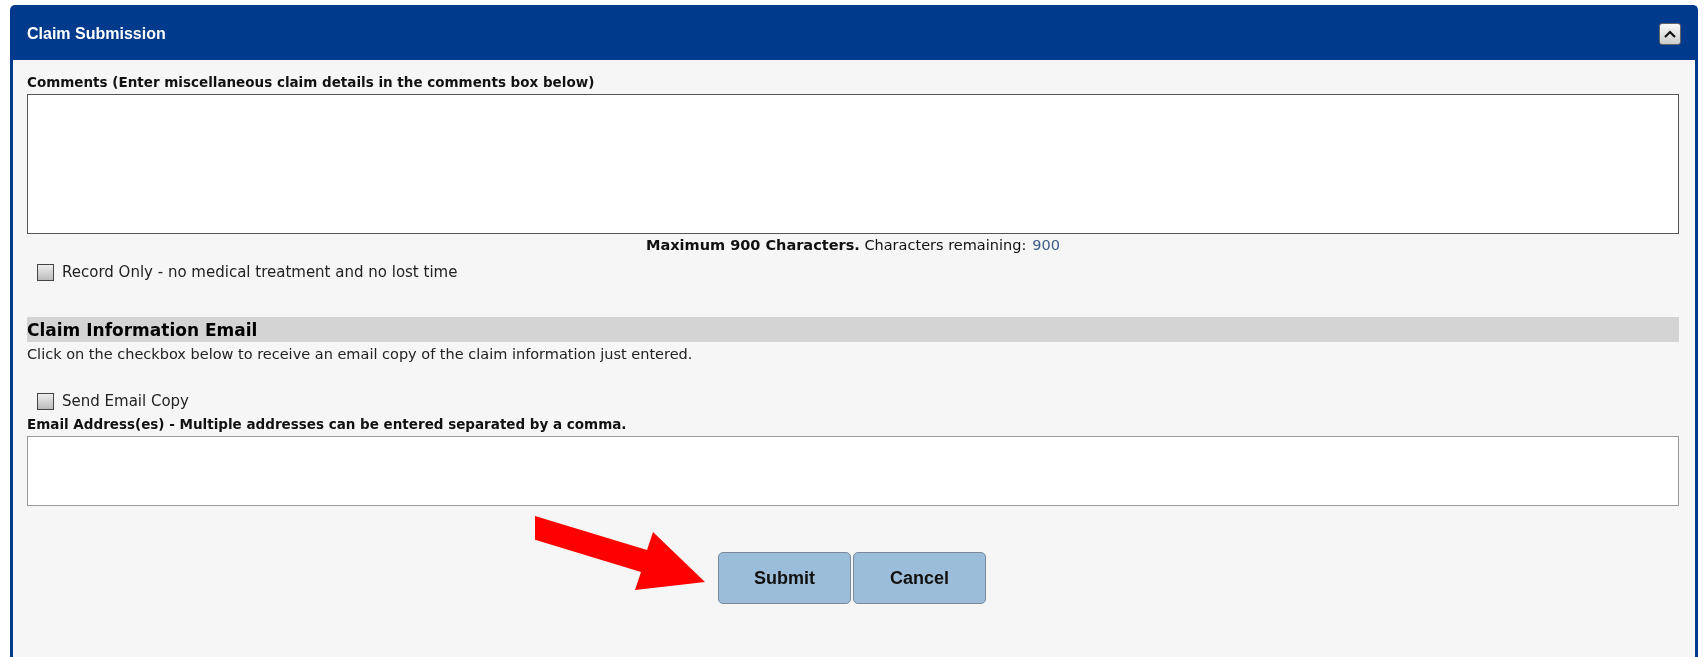 This screenshot has width=1706, height=657. What do you see at coordinates (919, 578) in the screenshot?
I see `cancel-button: Cancel` at bounding box center [919, 578].